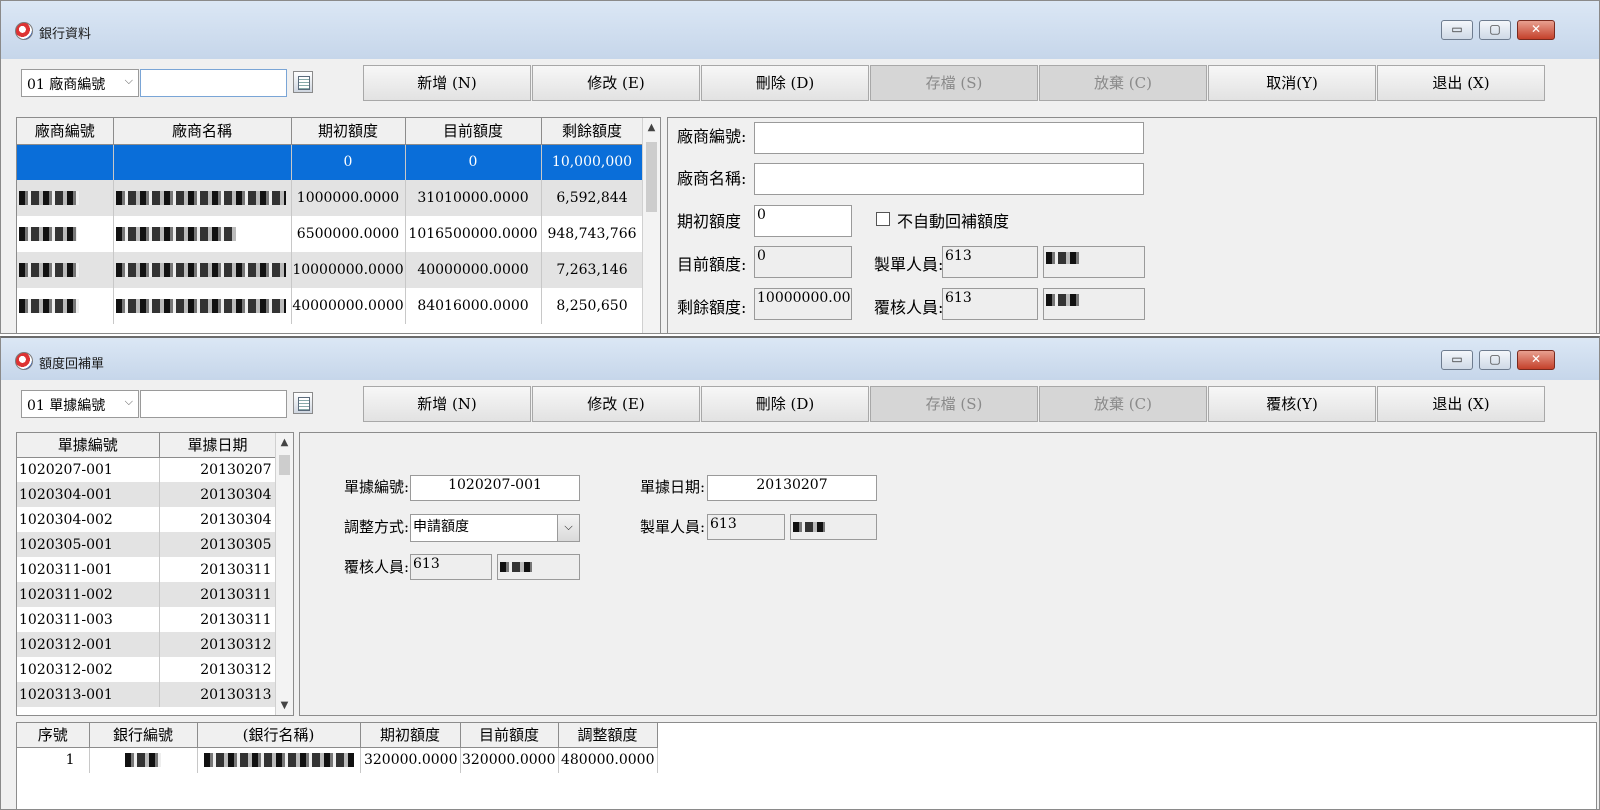 This screenshot has width=1600, height=810. Describe the element at coordinates (949, 179) in the screenshot. I see `vendor-name-field` at that location.